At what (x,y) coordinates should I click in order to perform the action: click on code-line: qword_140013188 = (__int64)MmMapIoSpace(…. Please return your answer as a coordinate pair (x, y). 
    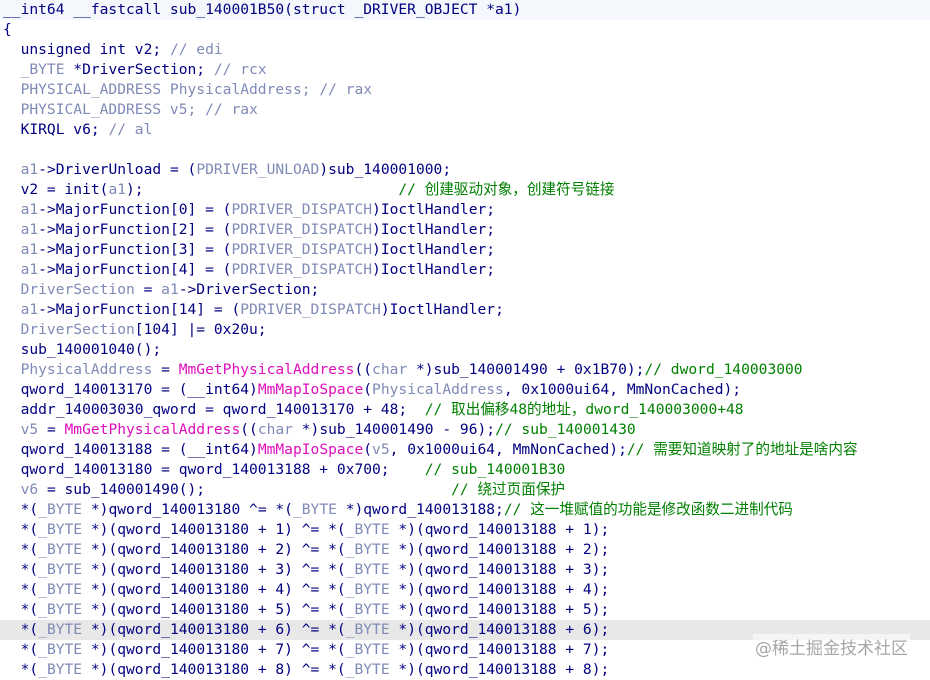
    Looking at the image, I should click on (465, 450).